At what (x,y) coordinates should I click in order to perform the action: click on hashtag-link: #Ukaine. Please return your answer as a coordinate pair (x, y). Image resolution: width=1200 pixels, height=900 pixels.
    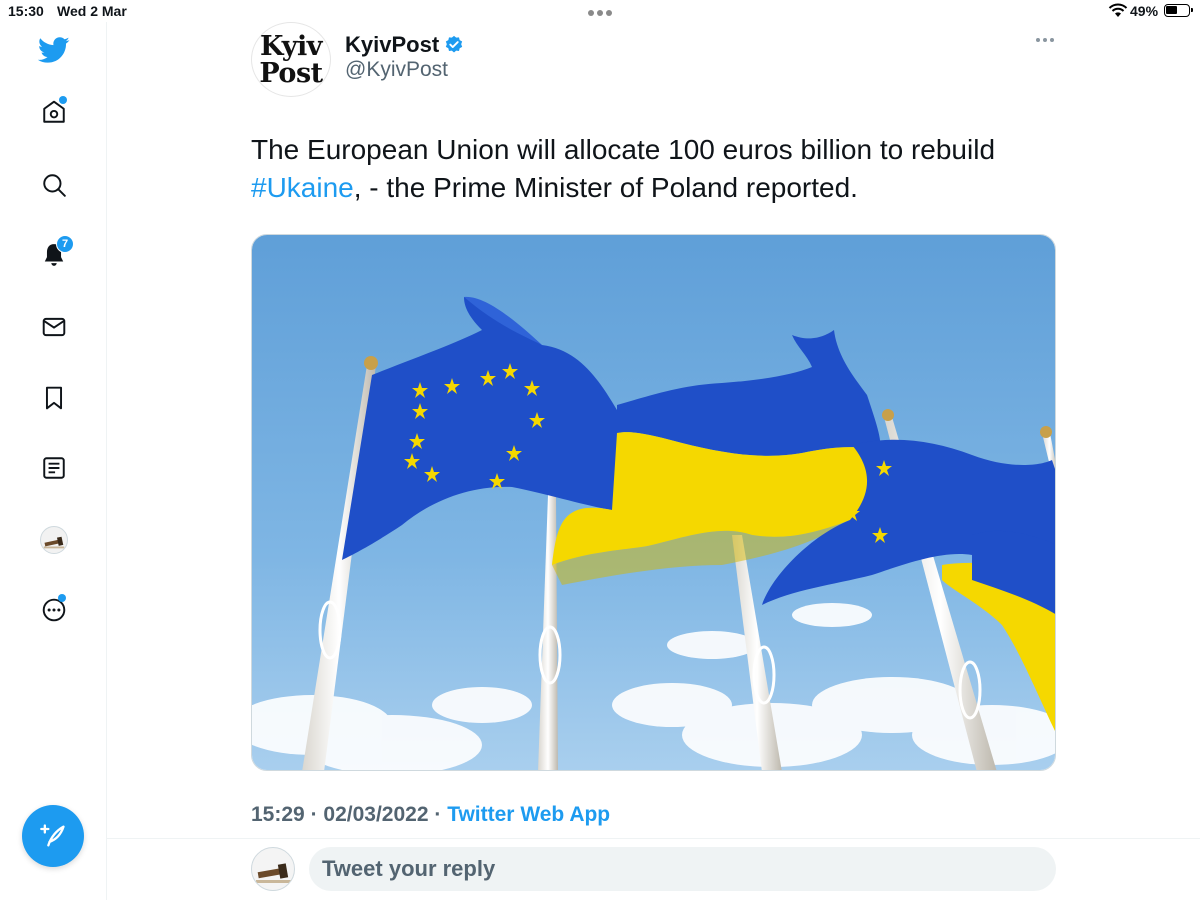
    Looking at the image, I should click on (302, 187).